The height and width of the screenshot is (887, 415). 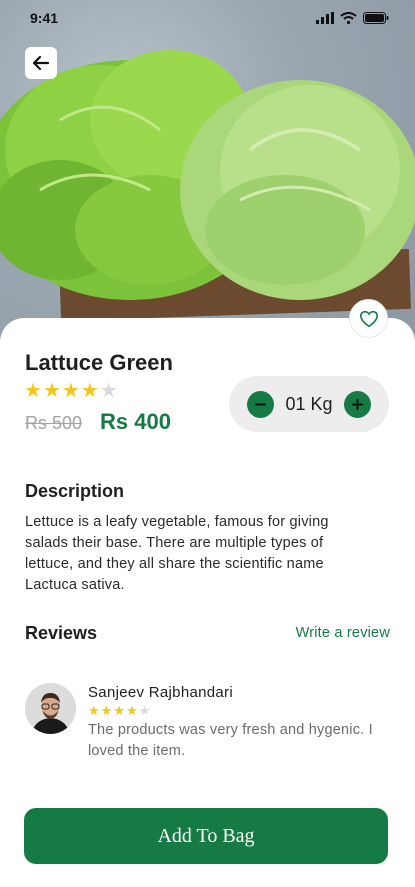 I want to click on review-rating: ★ ★ ★ ★ ★, so click(x=119, y=710).